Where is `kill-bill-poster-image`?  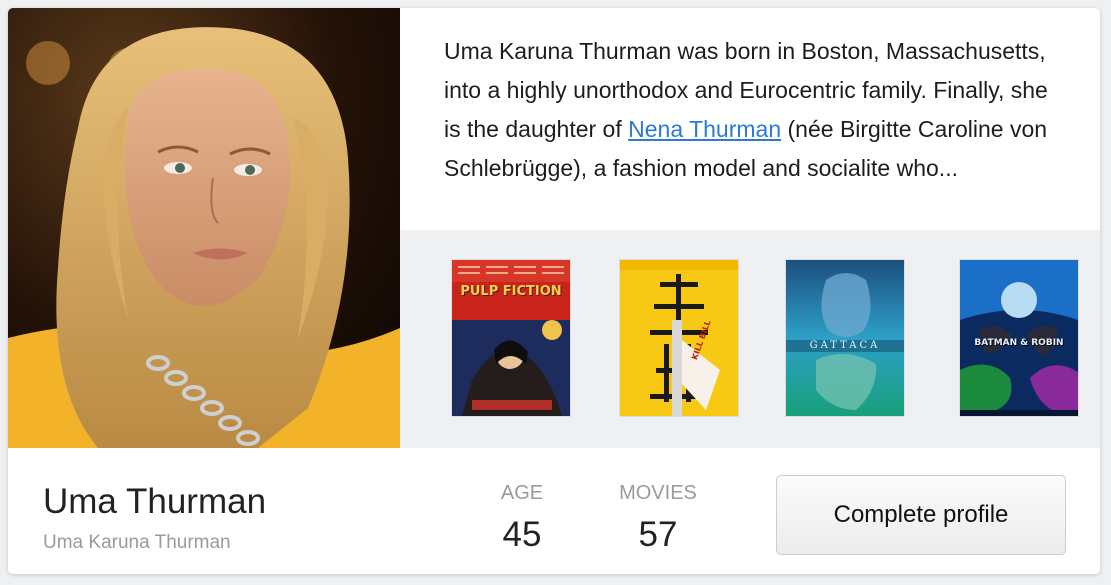 kill-bill-poster-image is located at coordinates (679, 338).